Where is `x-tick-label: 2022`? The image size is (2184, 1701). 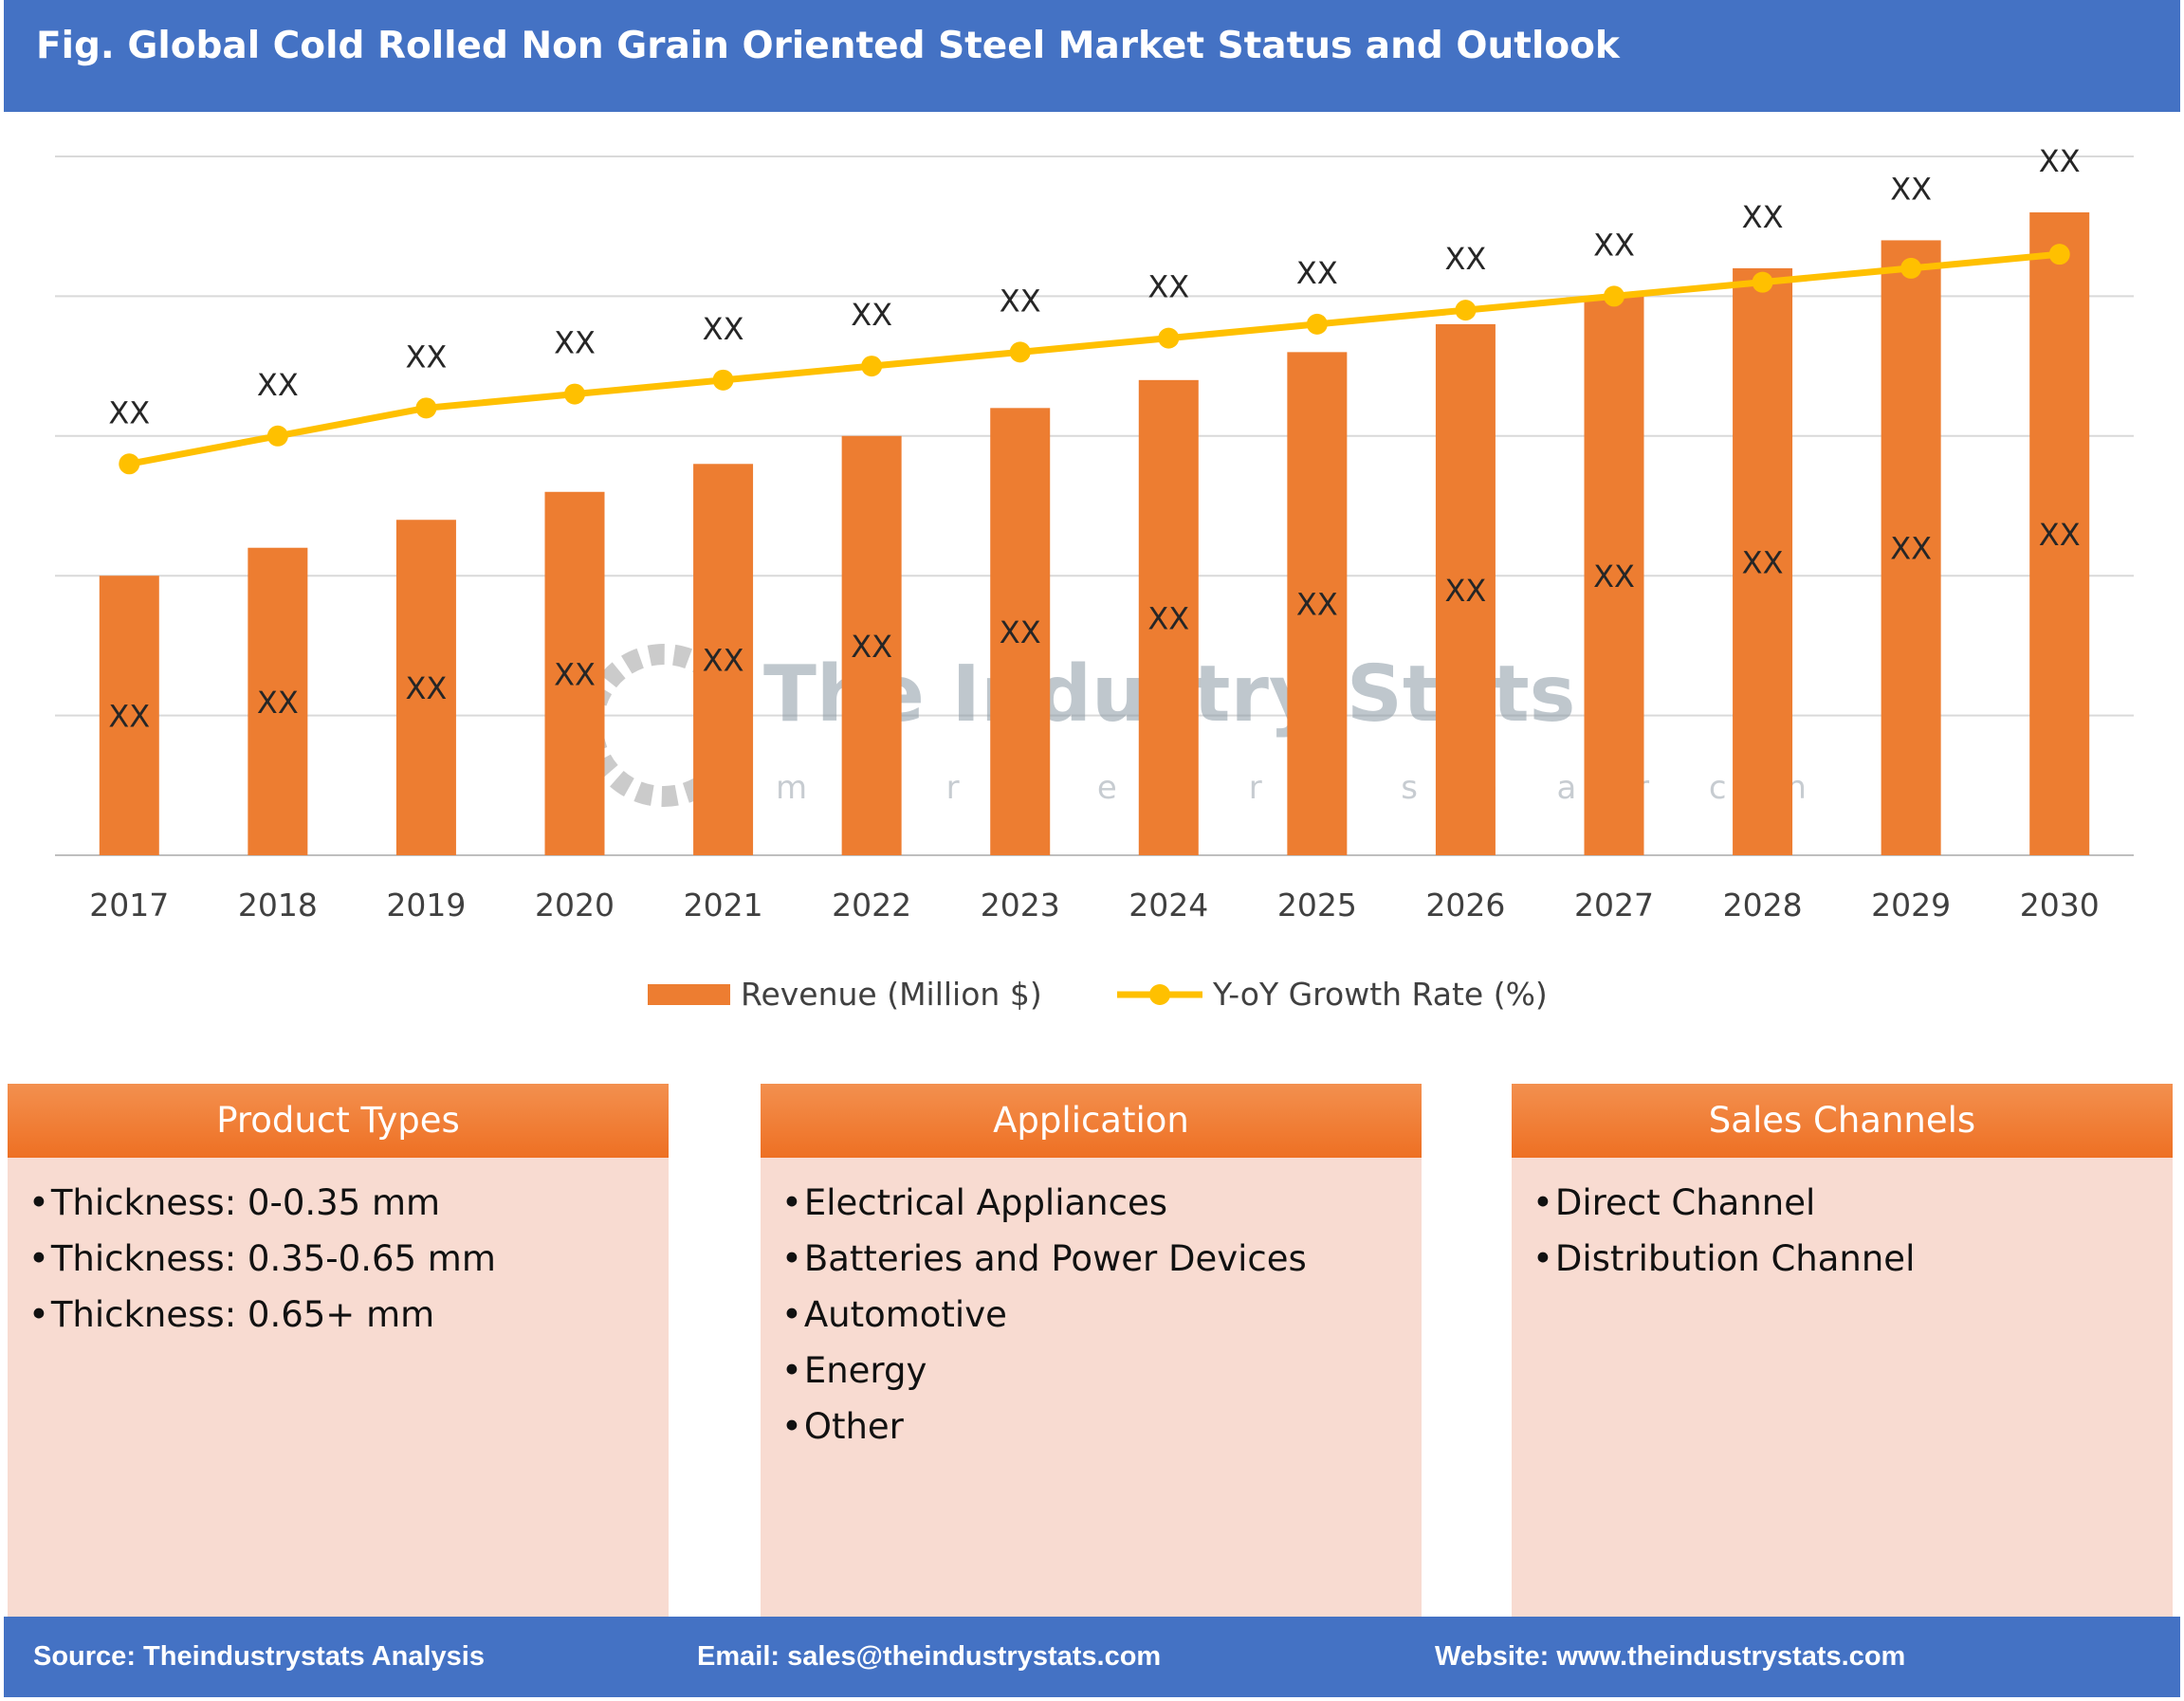
x-tick-label: 2022 is located at coordinates (871, 906).